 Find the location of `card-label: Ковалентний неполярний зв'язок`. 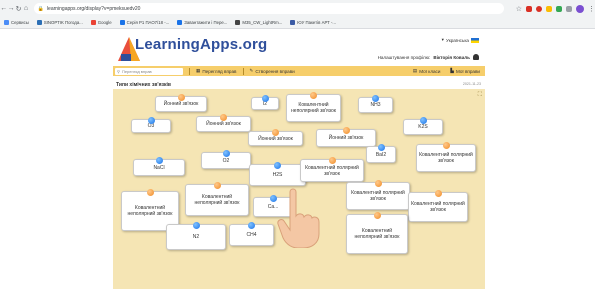

card-label: Ковалентний неполярний зв'язок is located at coordinates (150, 211).